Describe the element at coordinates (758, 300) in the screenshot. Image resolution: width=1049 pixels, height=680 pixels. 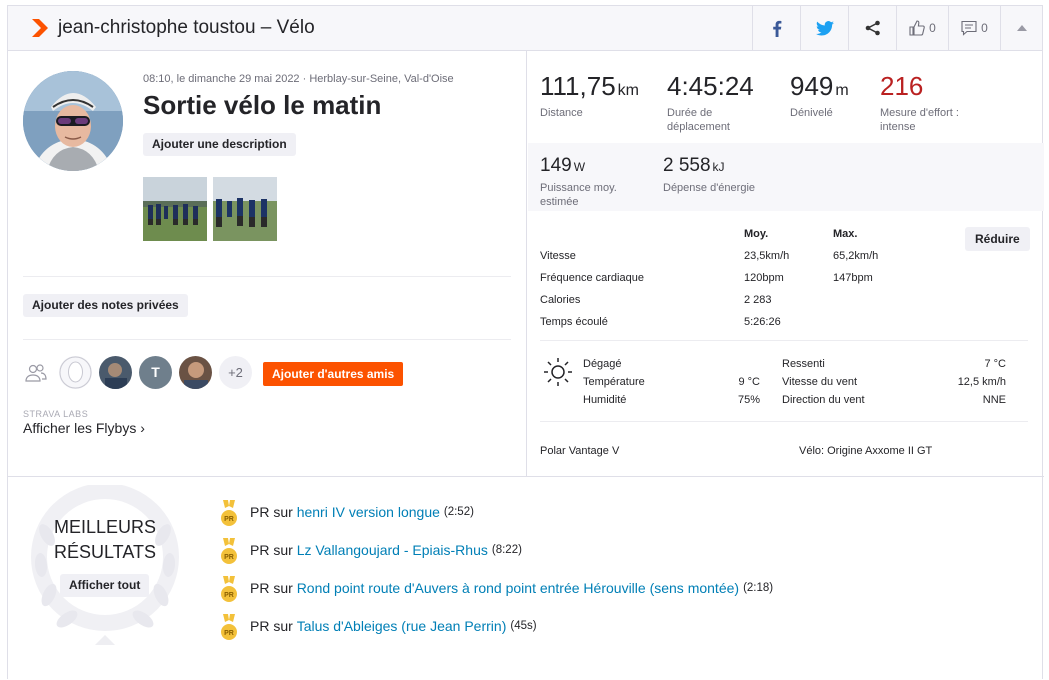
I see `detail-avg: 2 283` at that location.